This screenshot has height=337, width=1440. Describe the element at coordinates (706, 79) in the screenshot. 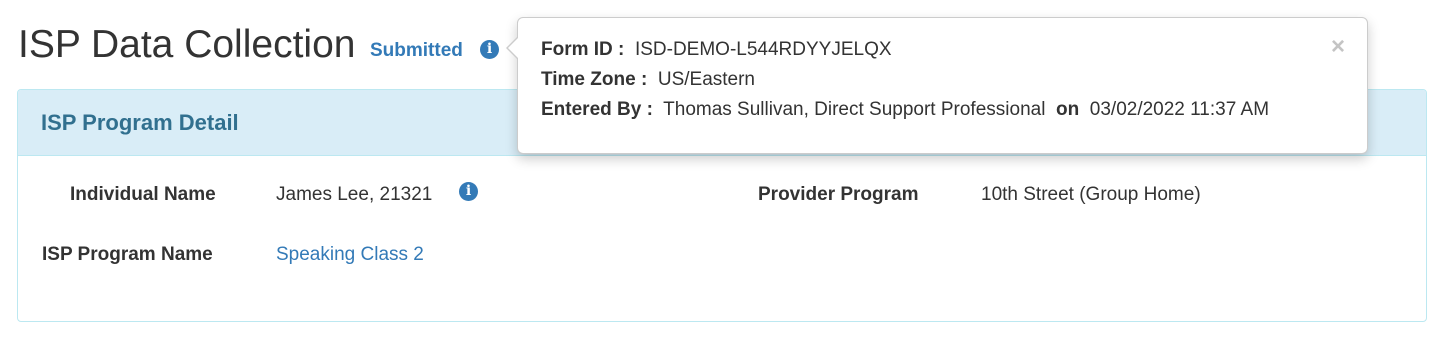

I see `time-zone-value: US/Eastern` at that location.